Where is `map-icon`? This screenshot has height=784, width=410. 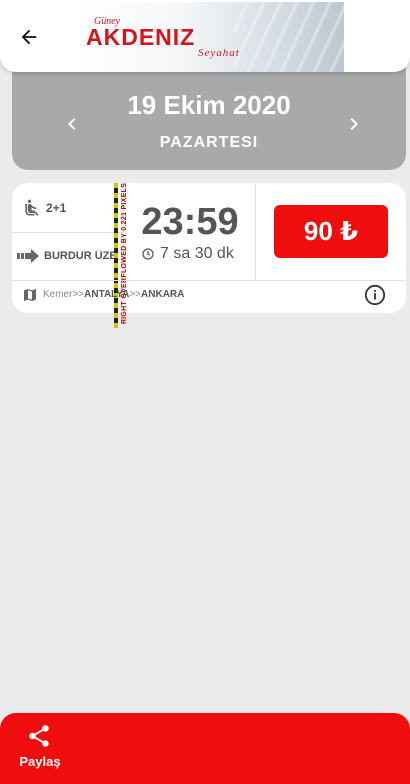
map-icon is located at coordinates (30, 295).